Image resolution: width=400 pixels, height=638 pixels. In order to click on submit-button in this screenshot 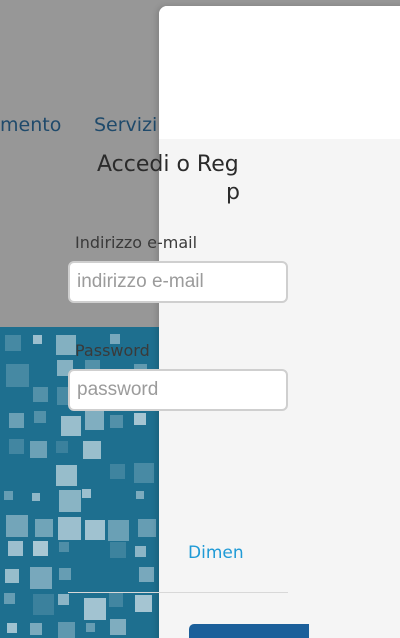, I will do `click(249, 631)`.